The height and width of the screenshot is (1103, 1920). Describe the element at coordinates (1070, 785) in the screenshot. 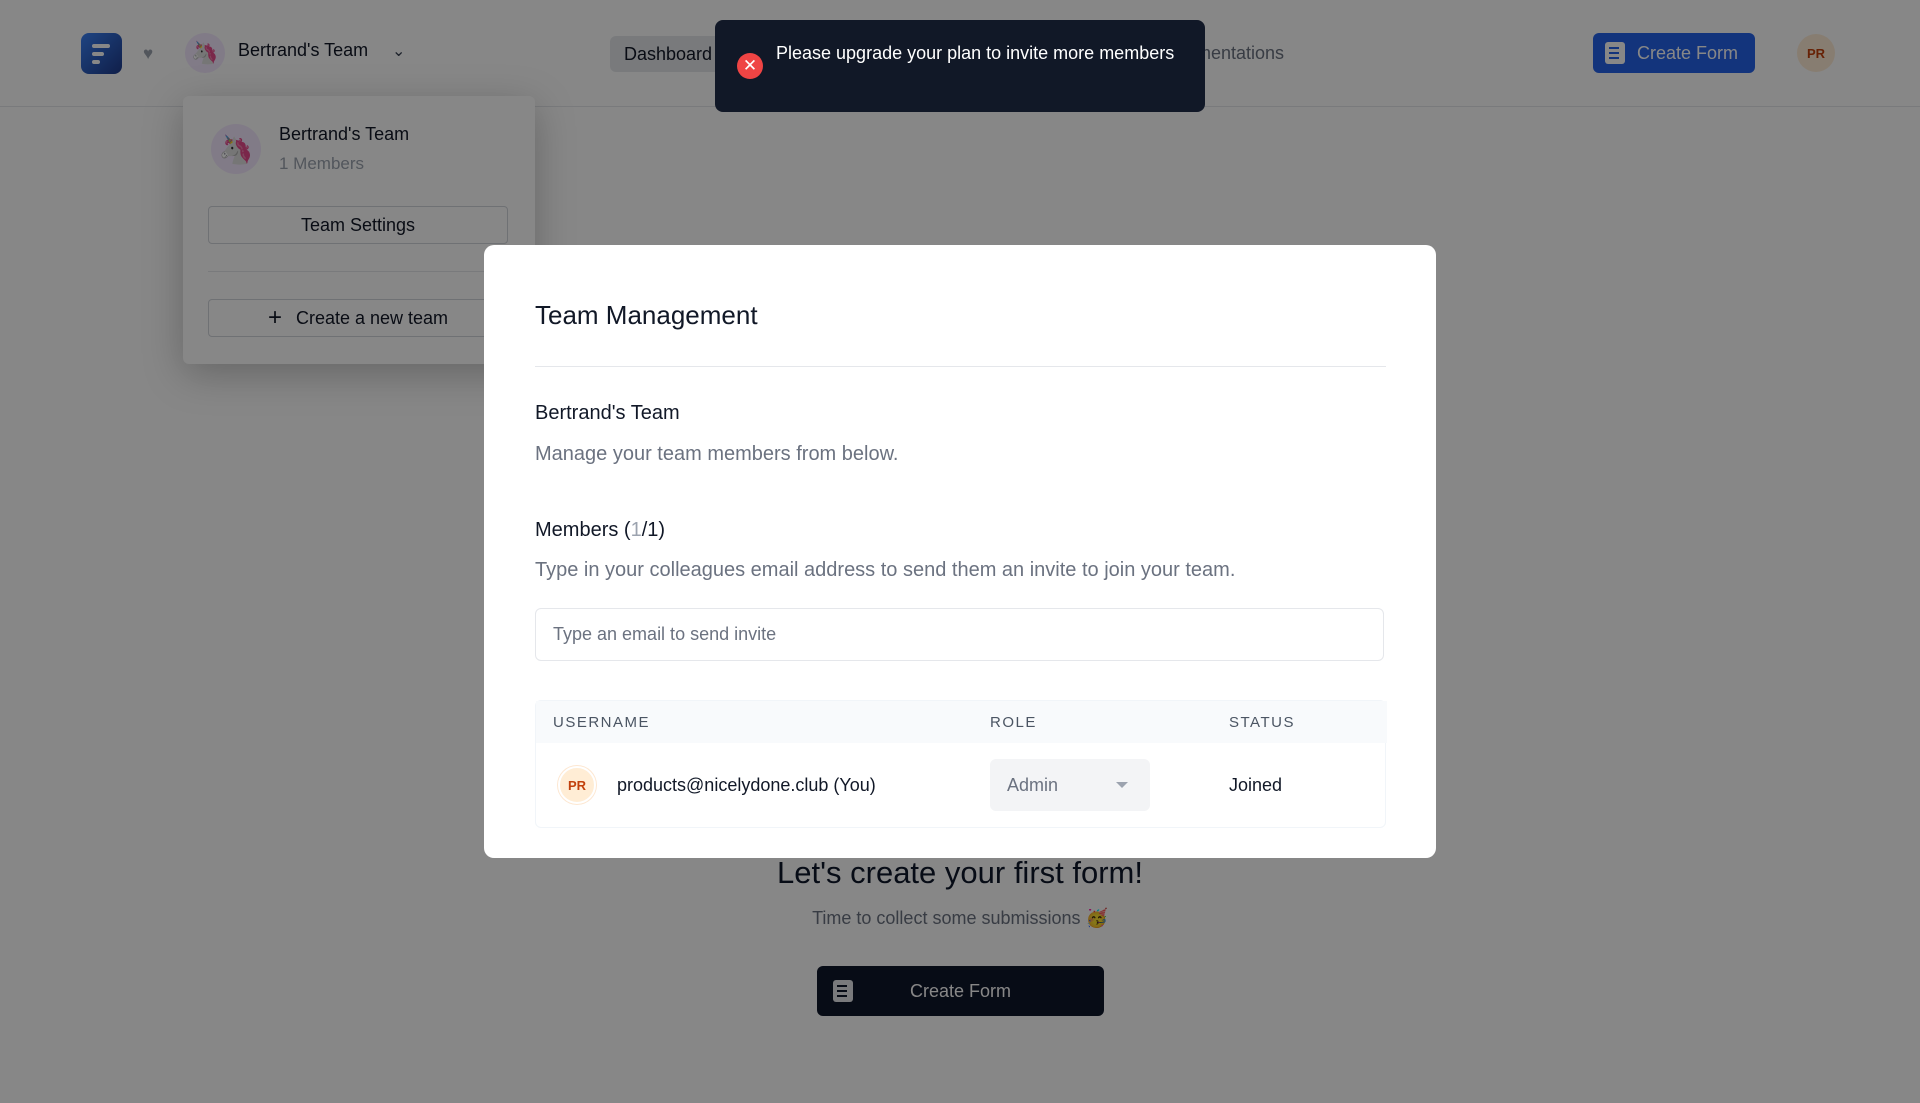

I see `role-select: Admin` at that location.